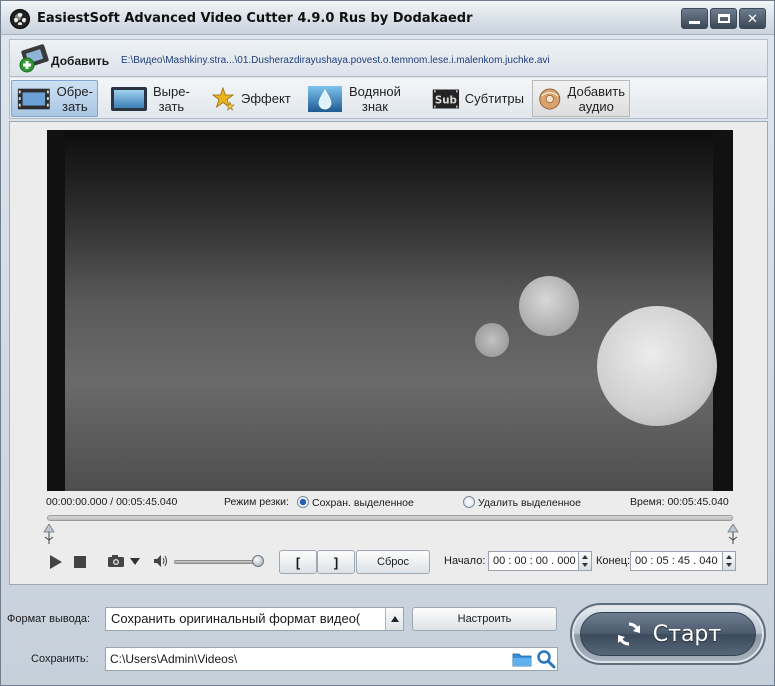 The image size is (775, 686). I want to click on stop-icon, so click(80, 562).